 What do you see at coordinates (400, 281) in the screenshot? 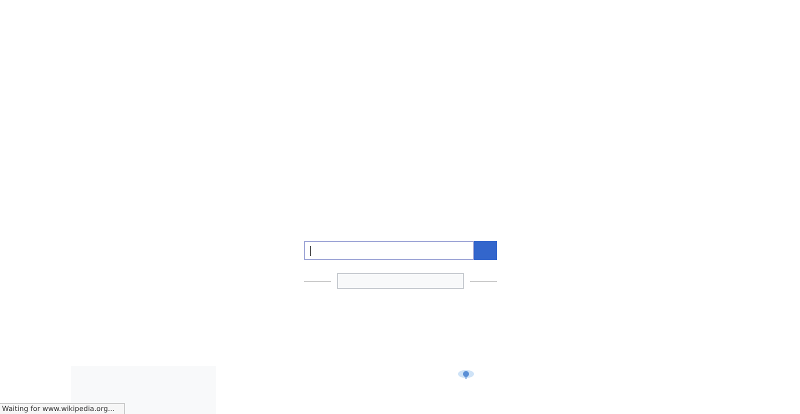
I see `language-selector` at bounding box center [400, 281].